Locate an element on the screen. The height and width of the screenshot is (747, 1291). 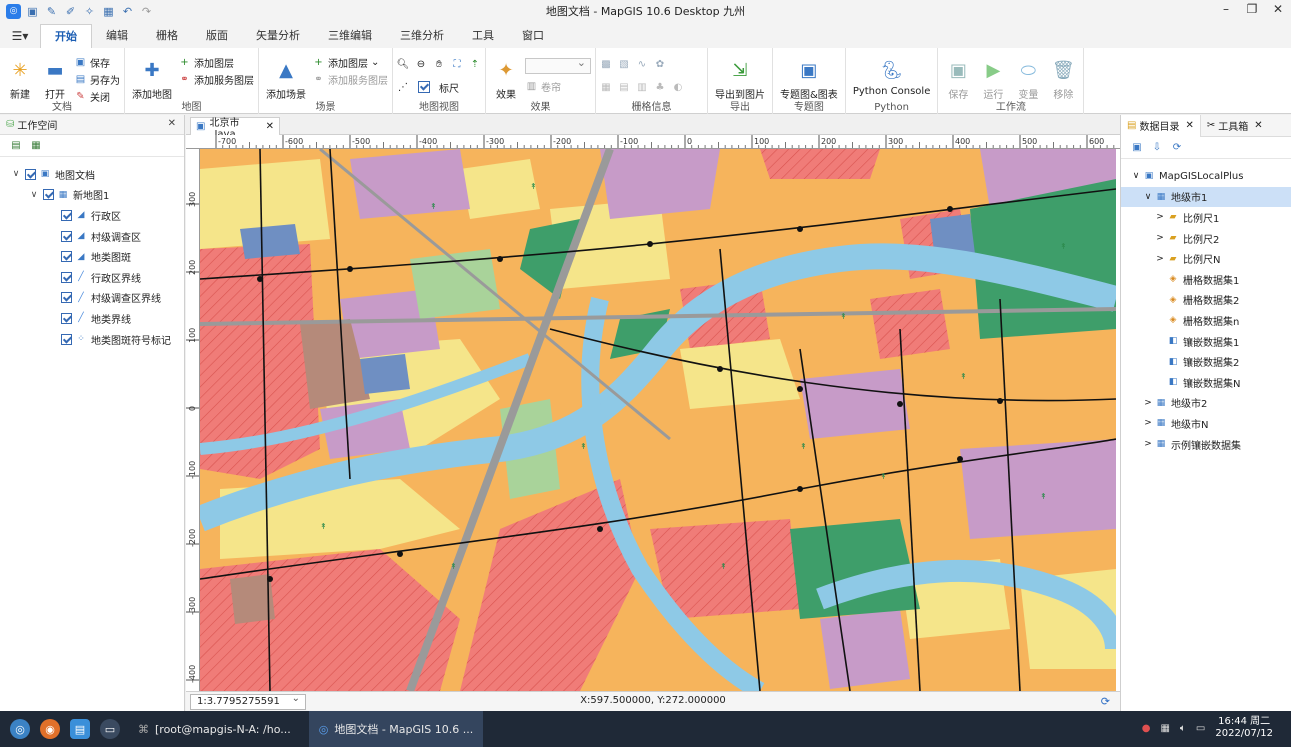
add-layer-button: + 添加图层 is located at coordinates (216, 62).